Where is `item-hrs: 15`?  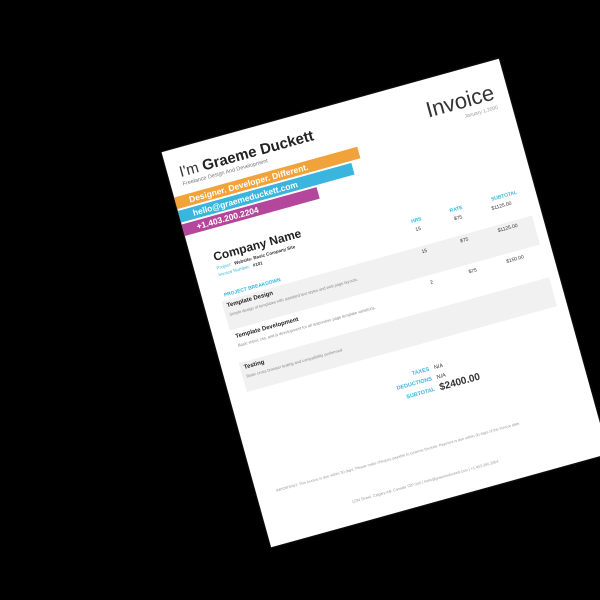 item-hrs: 15 is located at coordinates (424, 251).